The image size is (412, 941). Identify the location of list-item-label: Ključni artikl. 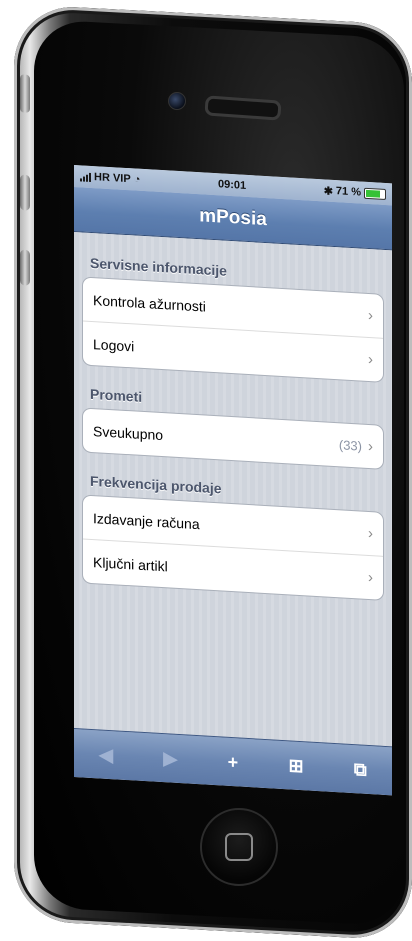
(130, 563).